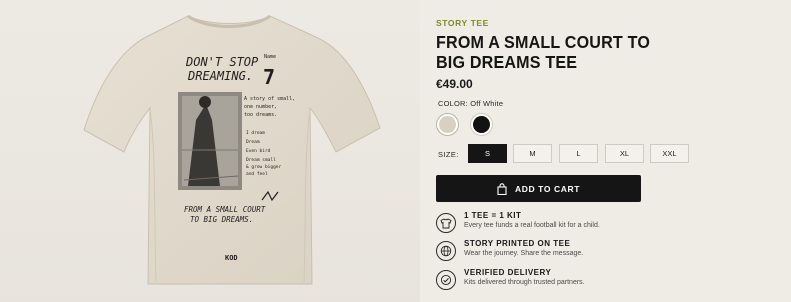 The height and width of the screenshot is (302, 791). I want to click on size-option-l: L, so click(578, 153).